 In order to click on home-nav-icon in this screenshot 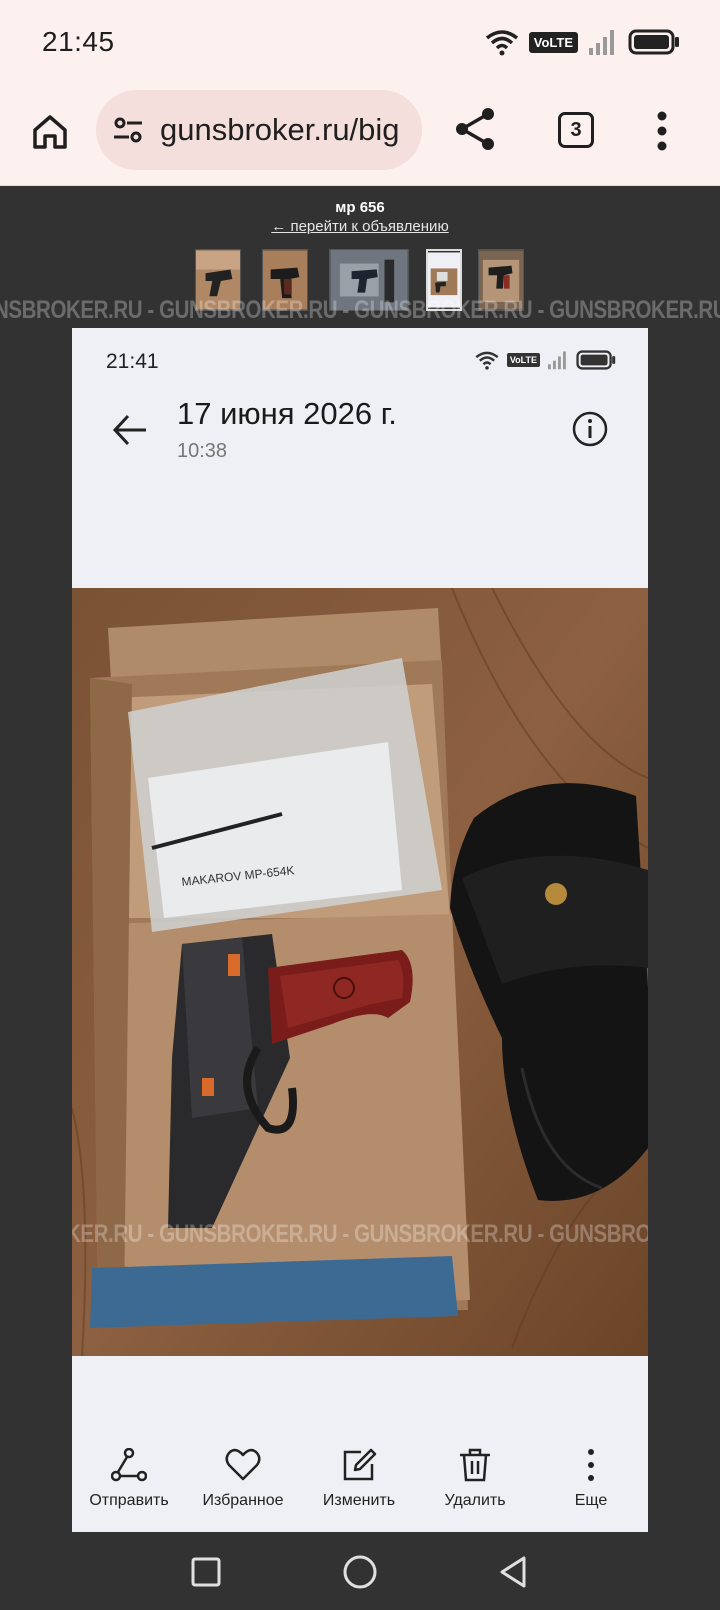, I will do `click(360, 1572)`.